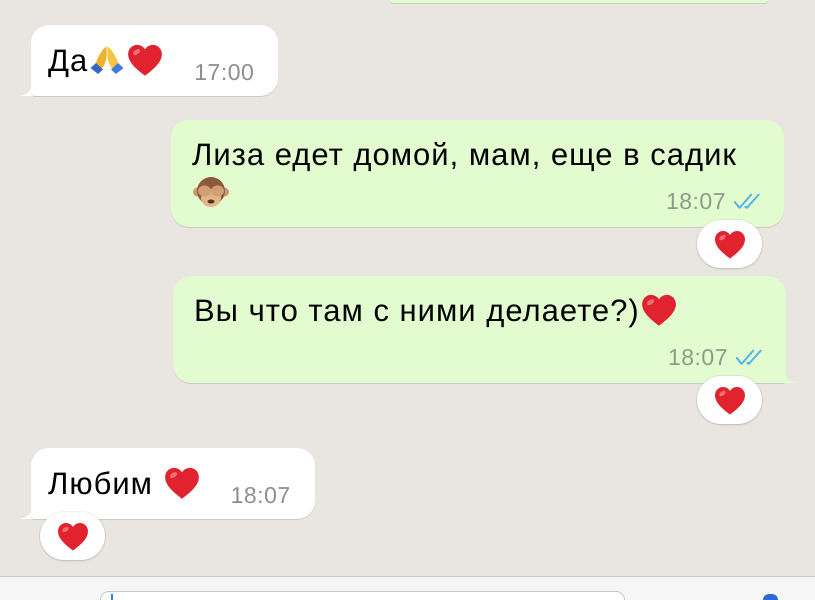 The width and height of the screenshot is (815, 600). I want to click on monkey-icon, so click(211, 192).